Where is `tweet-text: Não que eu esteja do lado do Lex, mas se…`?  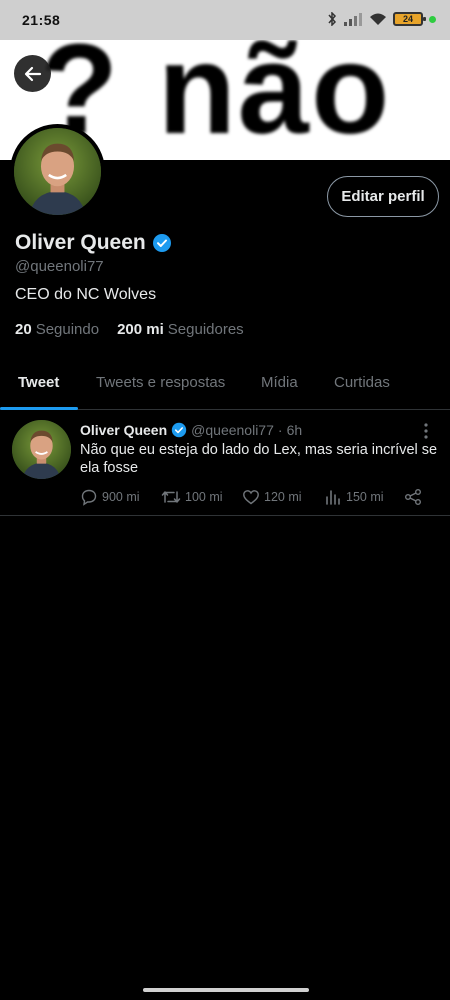
tweet-text: Não que eu esteja do lado do Lex, mas se… is located at coordinates (259, 459).